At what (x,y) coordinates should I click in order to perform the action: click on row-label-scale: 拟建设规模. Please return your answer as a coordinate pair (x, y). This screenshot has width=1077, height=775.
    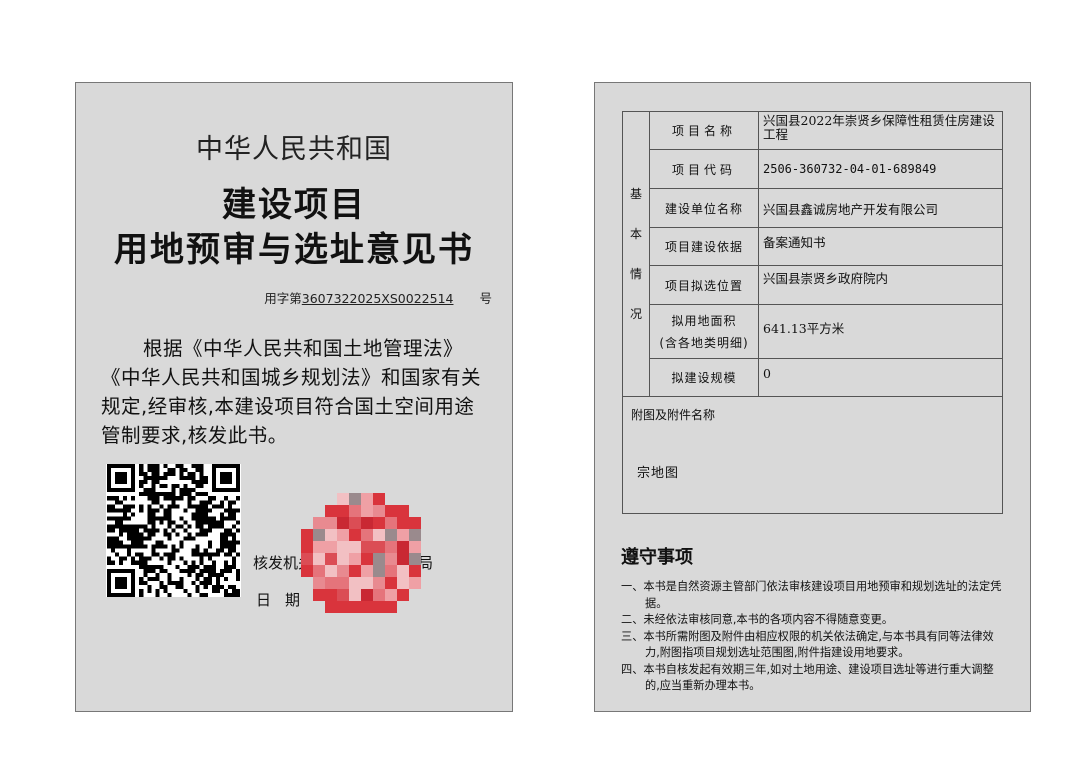
    Looking at the image, I should click on (704, 377).